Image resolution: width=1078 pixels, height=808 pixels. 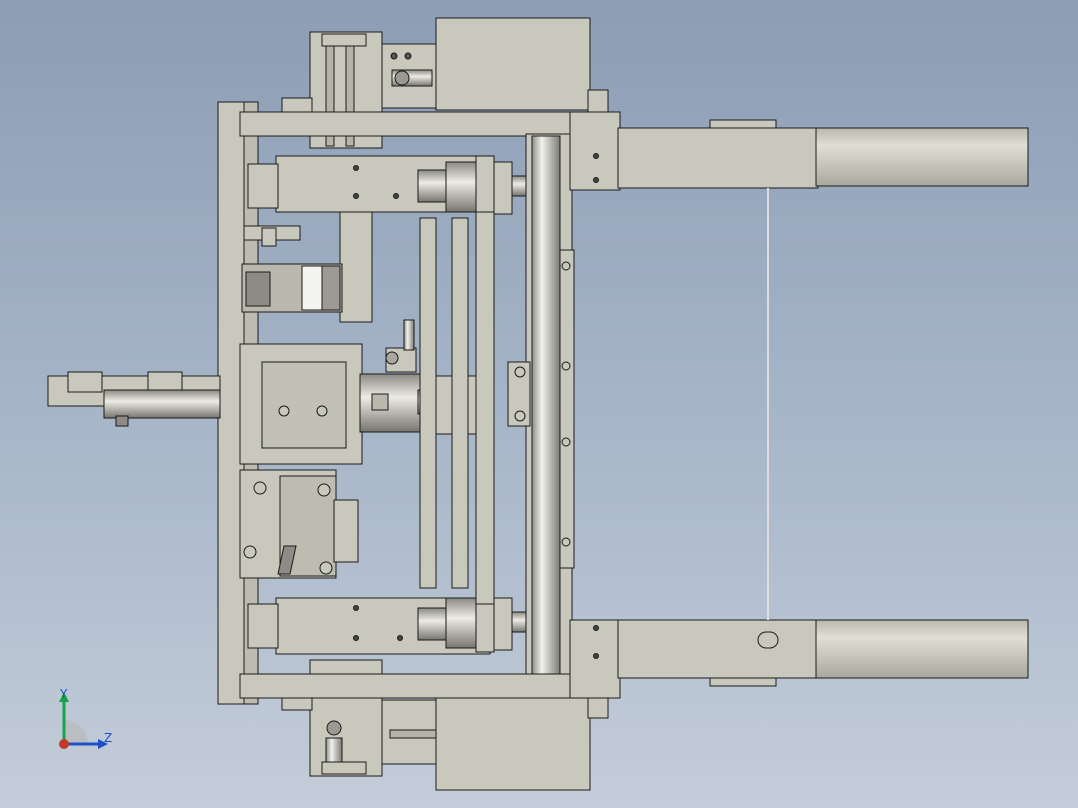 I want to click on center-housing, so click(x=360, y=392).